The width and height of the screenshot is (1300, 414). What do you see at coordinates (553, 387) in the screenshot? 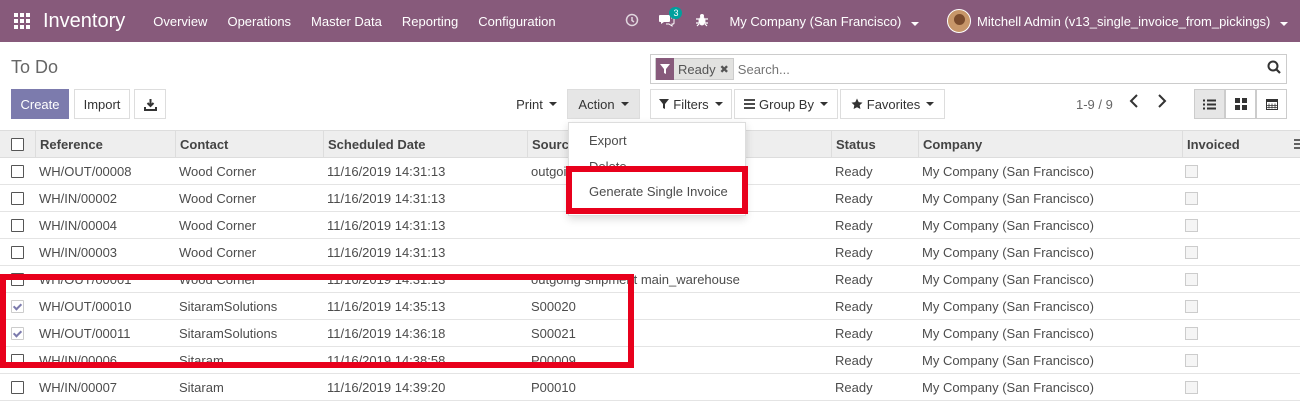
I see `cell-source-document: P00010` at bounding box center [553, 387].